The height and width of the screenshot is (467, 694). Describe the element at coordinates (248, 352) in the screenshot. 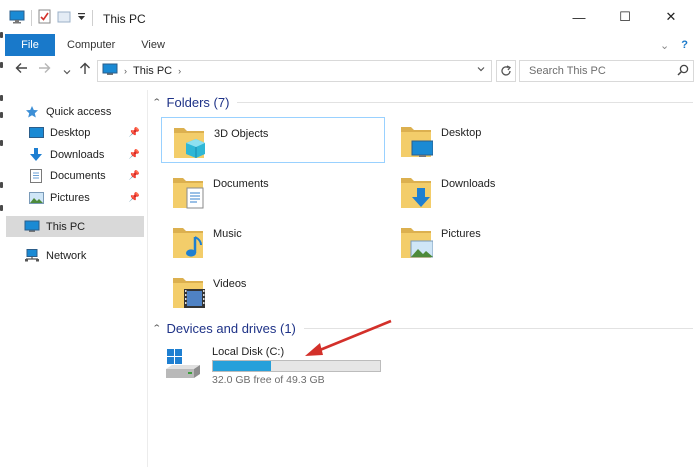

I see `drive-name: Local Disk (C:)` at that location.